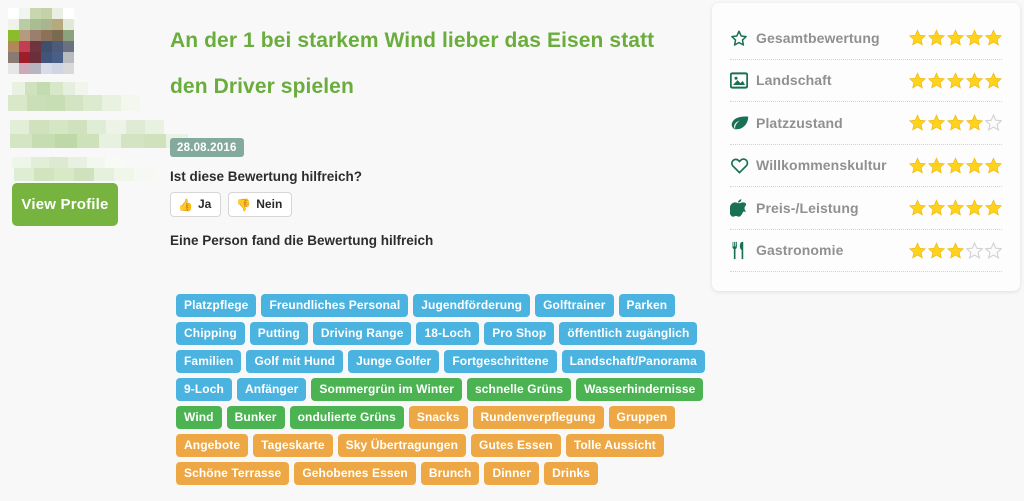  Describe the element at coordinates (647, 305) in the screenshot. I see `tag-item: Parken` at that location.